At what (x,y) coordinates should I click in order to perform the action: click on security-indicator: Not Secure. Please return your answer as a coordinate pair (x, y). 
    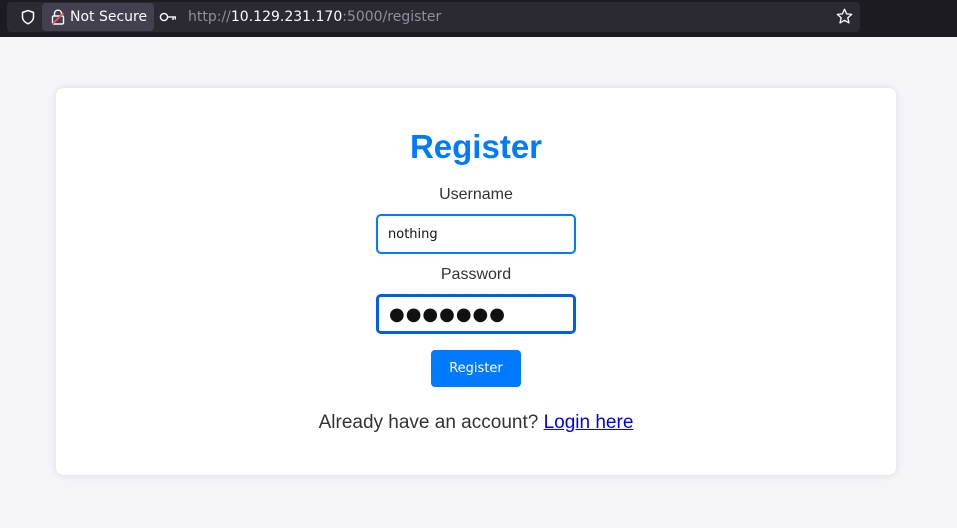
    Looking at the image, I should click on (98, 17).